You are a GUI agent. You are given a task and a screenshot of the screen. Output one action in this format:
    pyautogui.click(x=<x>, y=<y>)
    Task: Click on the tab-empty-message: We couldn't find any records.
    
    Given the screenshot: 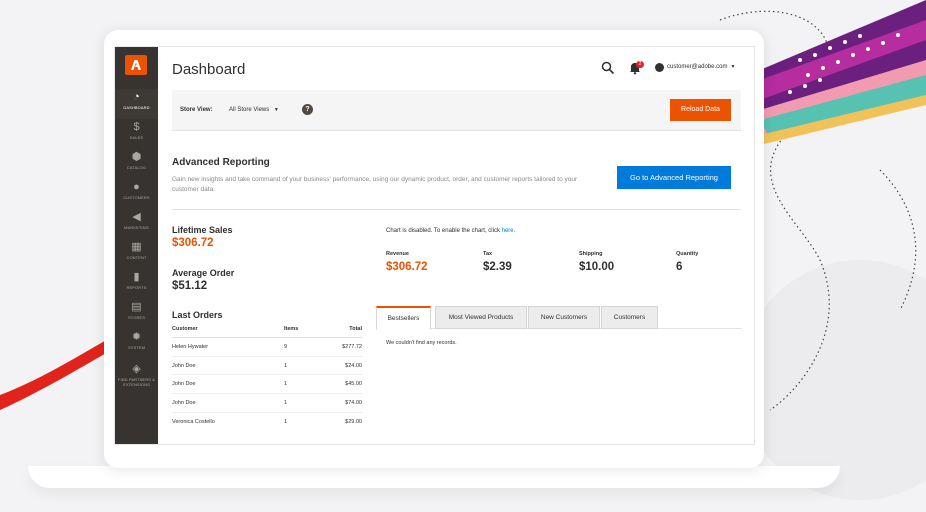 What is the action you would take?
    pyautogui.click(x=421, y=343)
    